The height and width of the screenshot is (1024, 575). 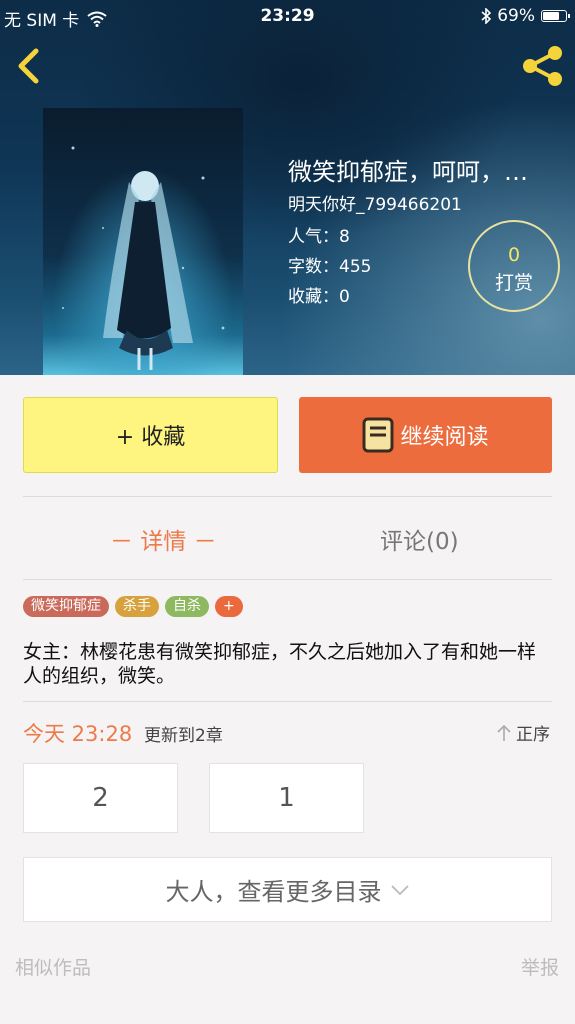 I want to click on tag-list: 微笑抑郁症 杀手 自杀 +, so click(x=133, y=606).